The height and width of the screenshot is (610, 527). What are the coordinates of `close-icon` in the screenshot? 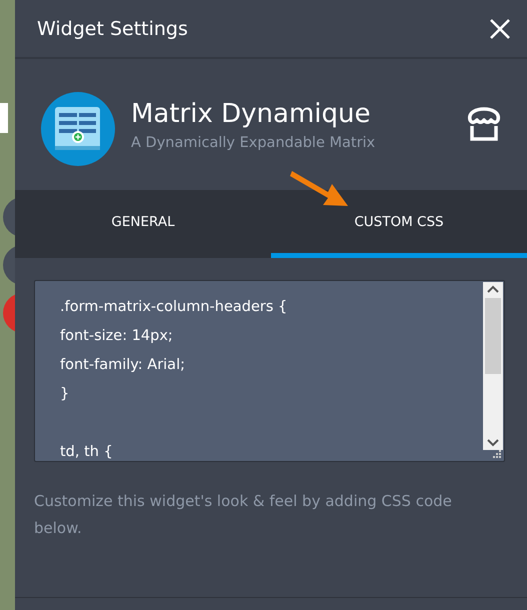 It's located at (500, 29).